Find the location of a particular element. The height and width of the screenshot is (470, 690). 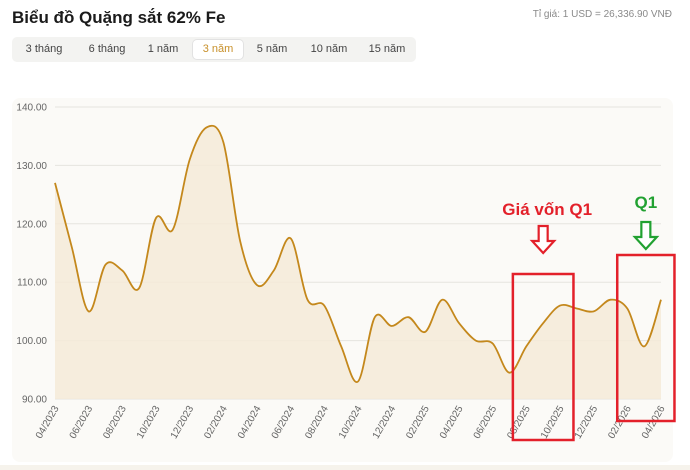

x-tick-label: 06/2023 is located at coordinates (82, 422).